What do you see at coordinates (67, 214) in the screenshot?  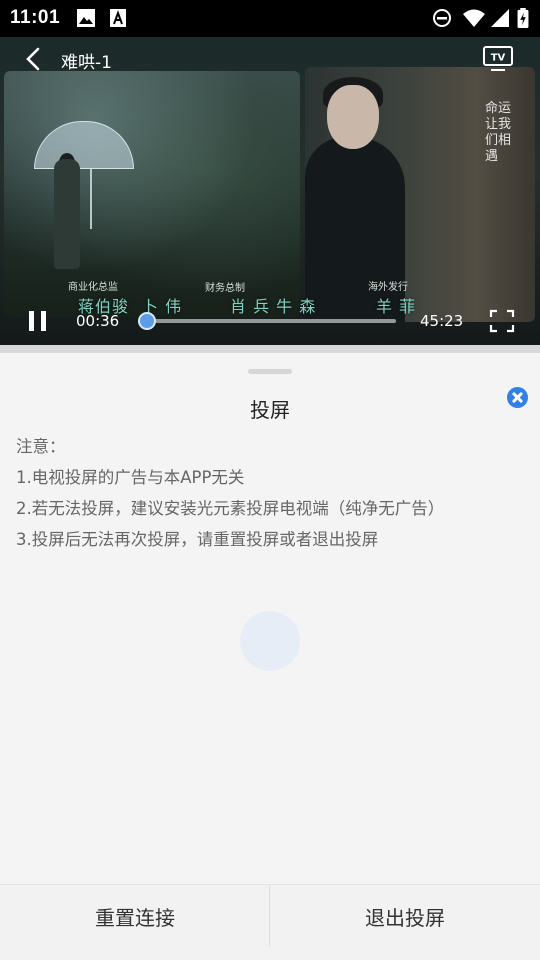 I see `person-figure` at bounding box center [67, 214].